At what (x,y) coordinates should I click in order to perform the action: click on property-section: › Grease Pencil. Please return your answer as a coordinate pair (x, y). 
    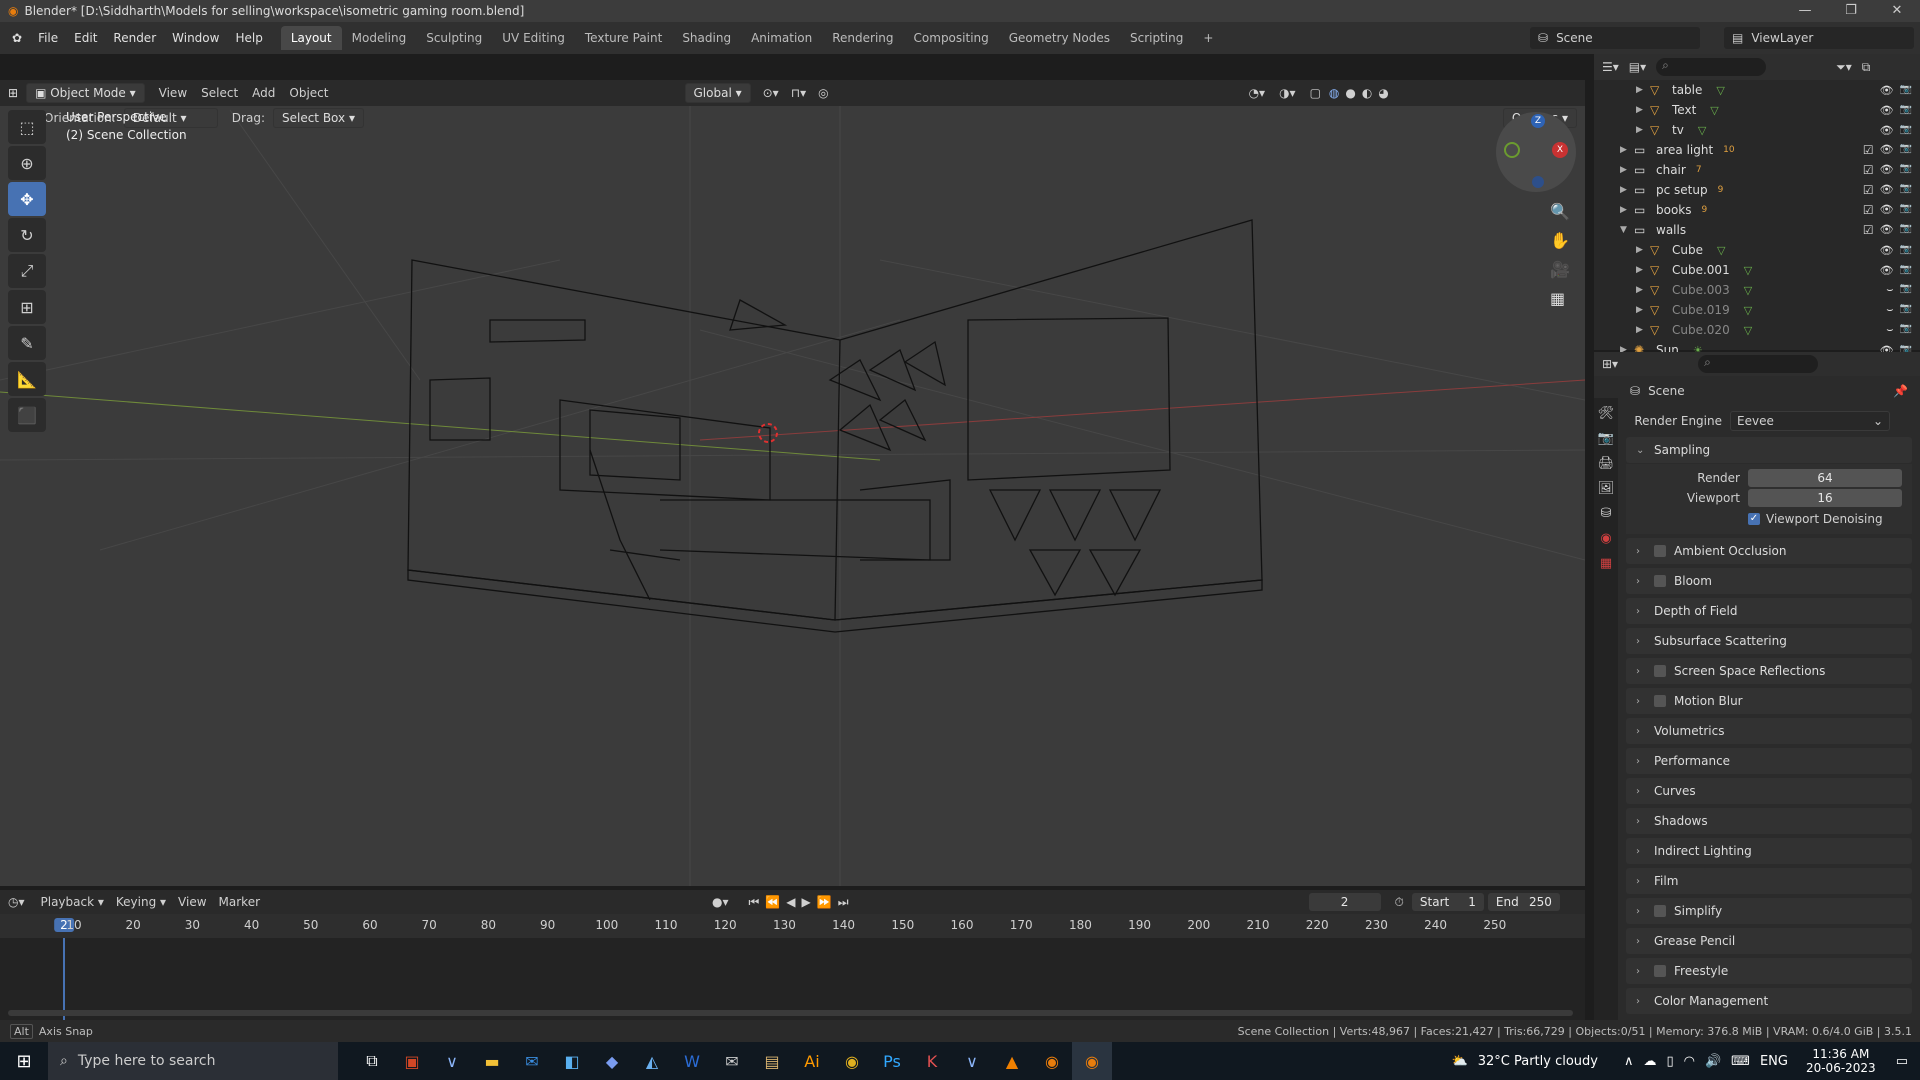
    Looking at the image, I should click on (1769, 941).